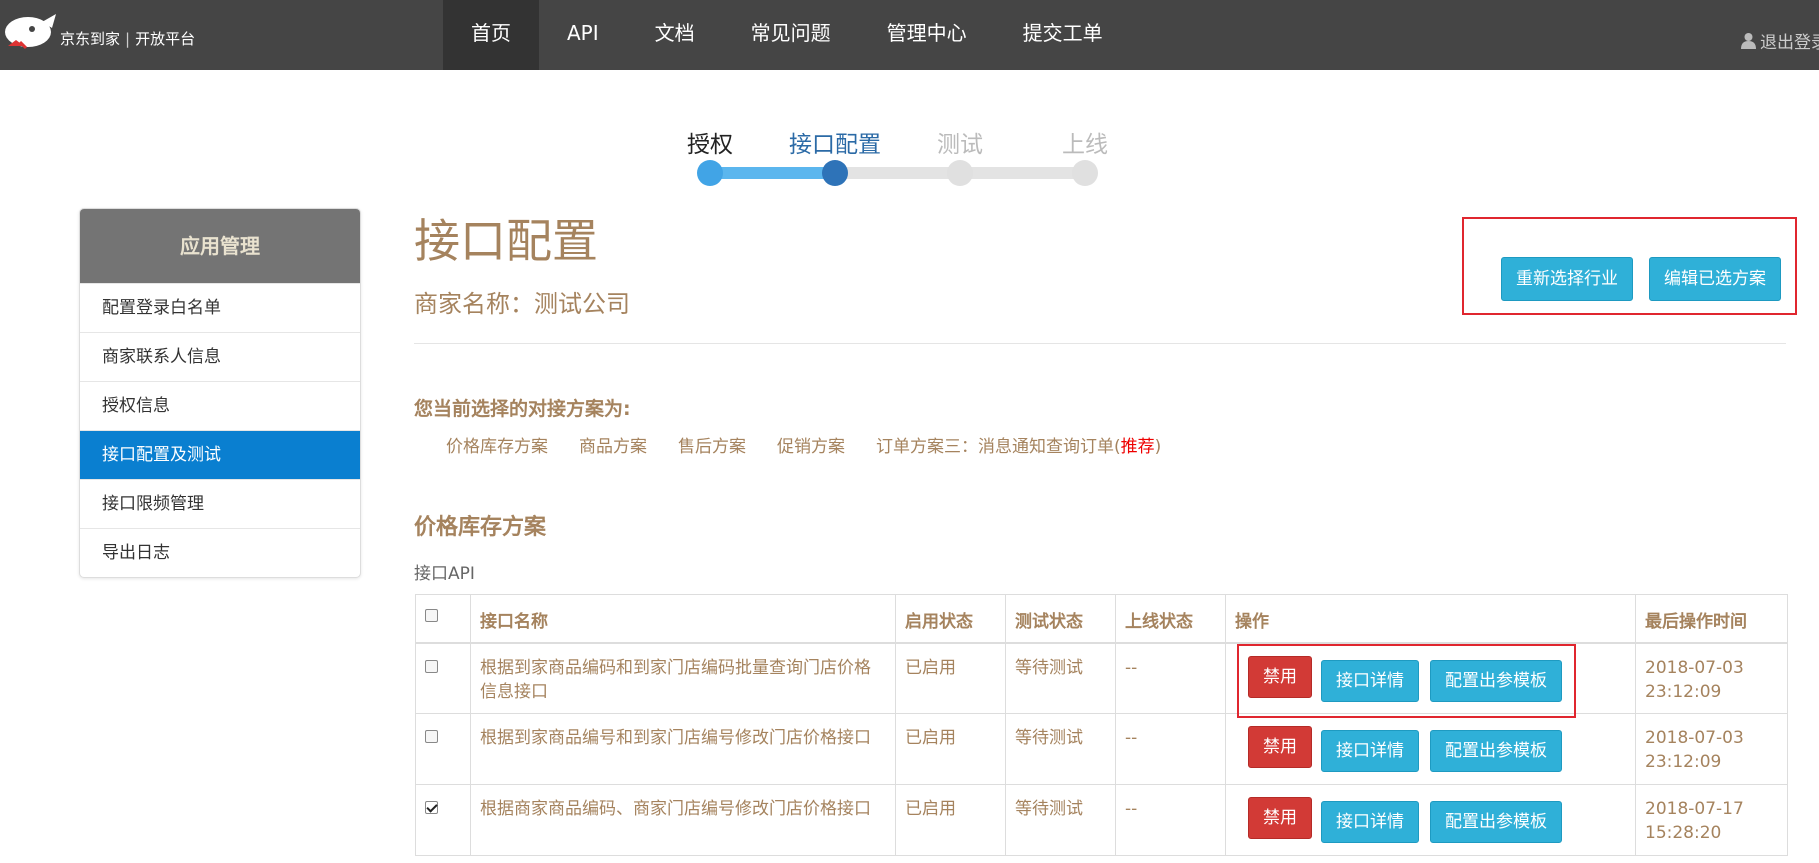 The width and height of the screenshot is (1819, 863). Describe the element at coordinates (1170, 619) in the screenshot. I see `header-online-status: 上线状态` at that location.